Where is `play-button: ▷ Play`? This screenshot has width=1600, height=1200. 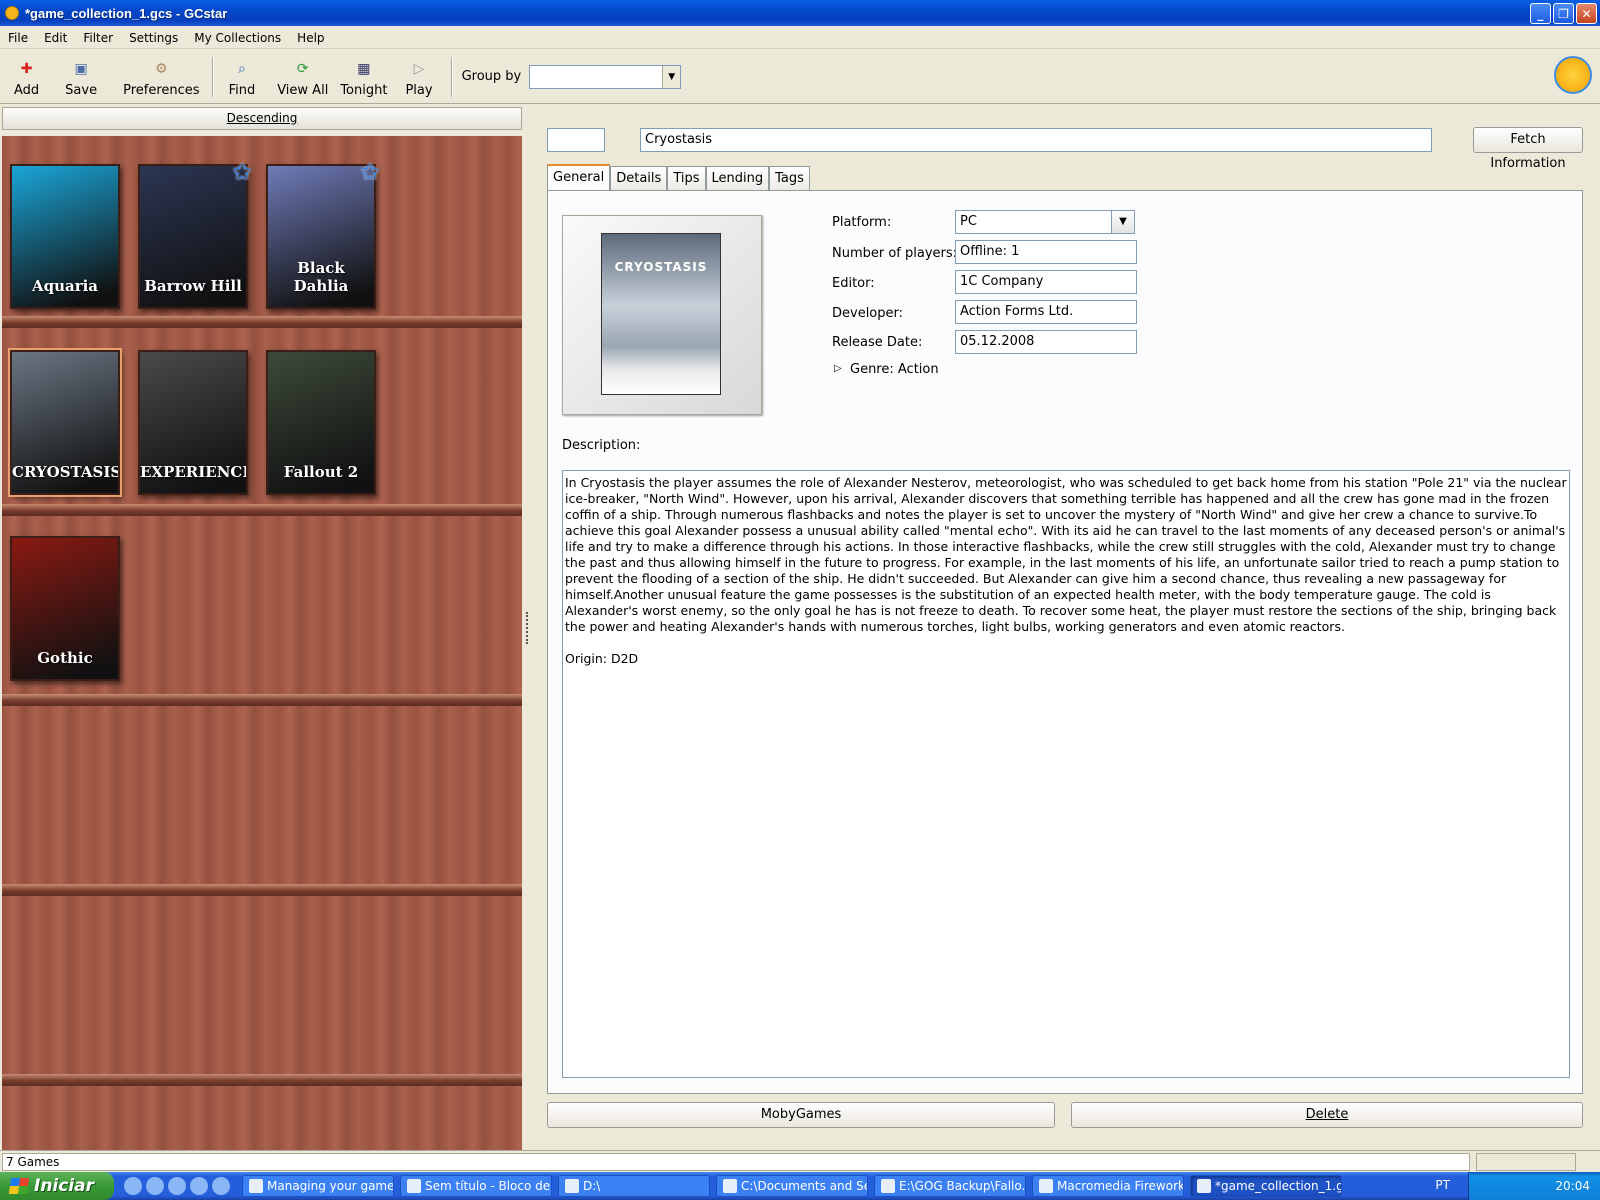
play-button: ▷ Play is located at coordinates (418, 77).